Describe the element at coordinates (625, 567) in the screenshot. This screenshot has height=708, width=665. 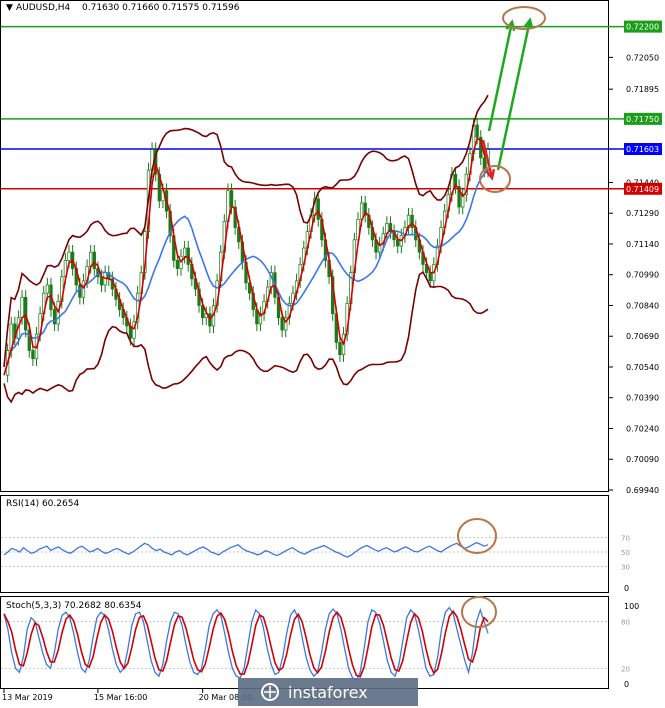
I see `rsi-tick-label: 30` at that location.